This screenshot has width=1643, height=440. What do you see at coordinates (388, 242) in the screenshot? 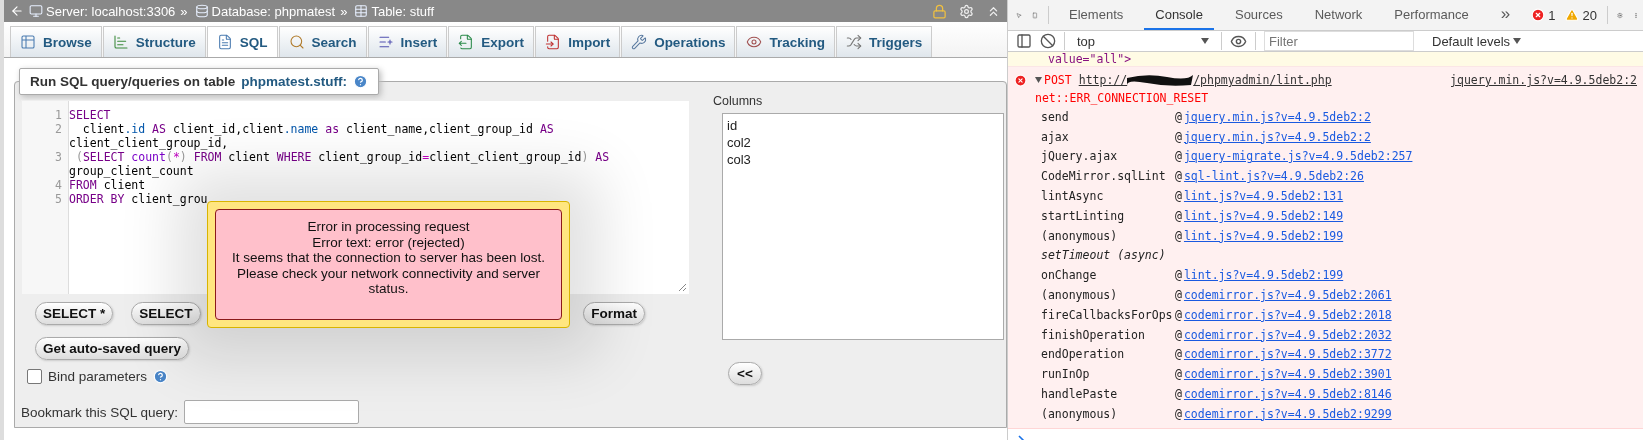
I see `error-text: Error text: error (rejected)` at bounding box center [388, 242].